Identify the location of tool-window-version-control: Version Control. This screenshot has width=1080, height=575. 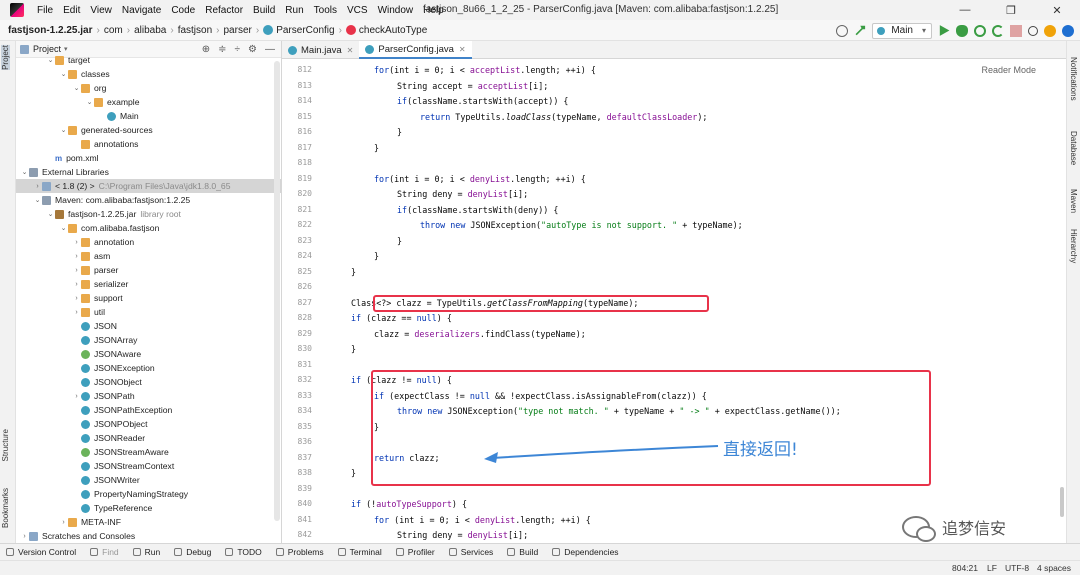
(42, 552).